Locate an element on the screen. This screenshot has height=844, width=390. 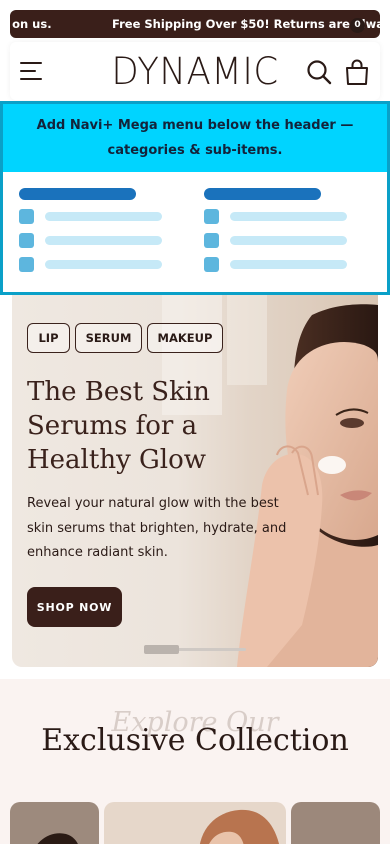
search-icon is located at coordinates (319, 72).